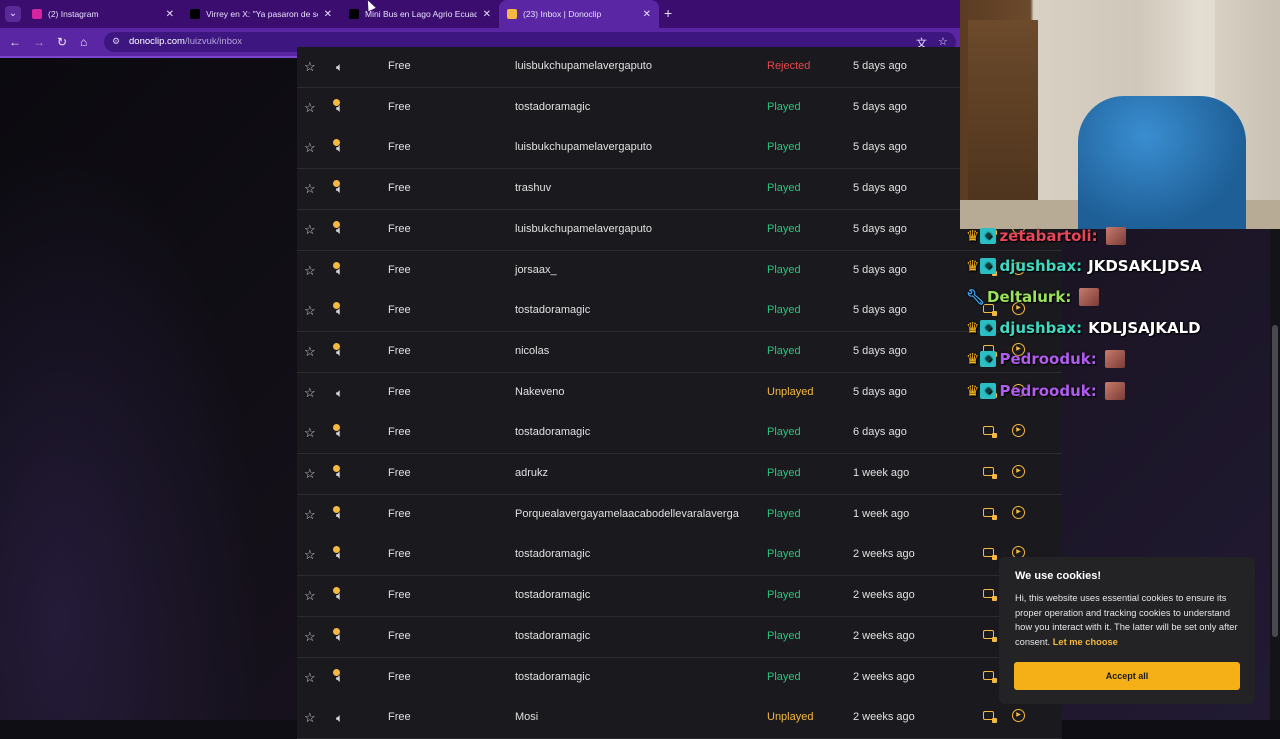 Image resolution: width=1280 pixels, height=739 pixels. I want to click on new-tab-plus-icon: +, so click(668, 13).